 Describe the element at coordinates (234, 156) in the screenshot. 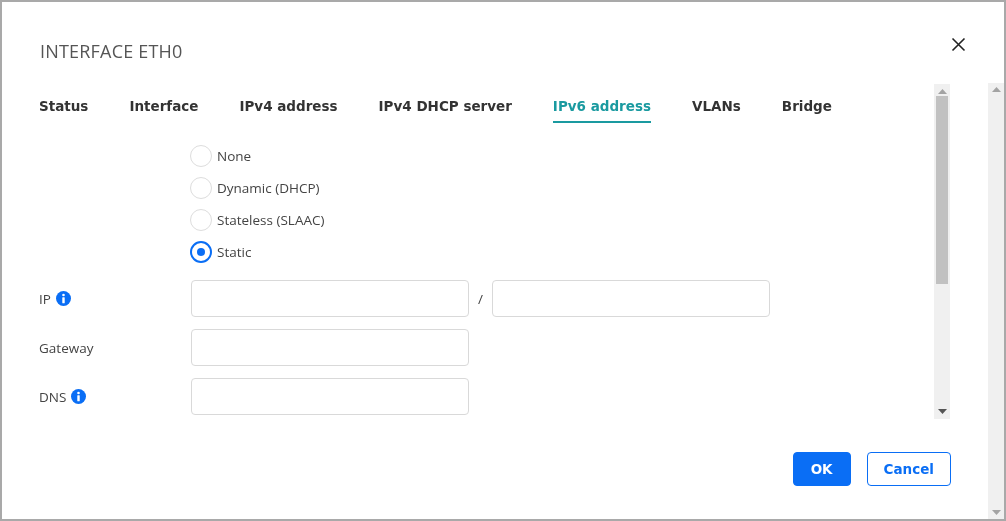

I see `radio-label: None` at that location.